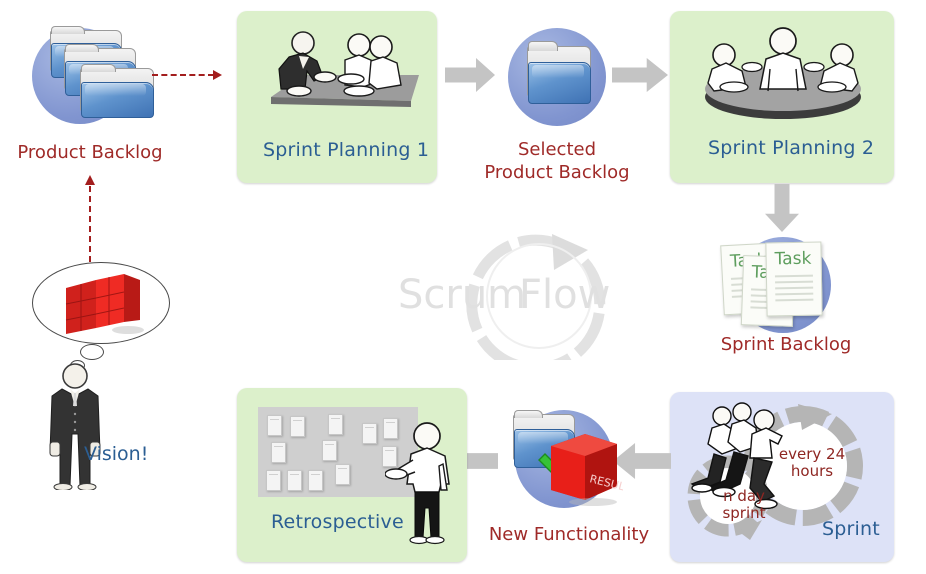 This screenshot has width=926, height=574. What do you see at coordinates (786, 344) in the screenshot?
I see `sprint-backlog-label: Sprint Backlog` at bounding box center [786, 344].